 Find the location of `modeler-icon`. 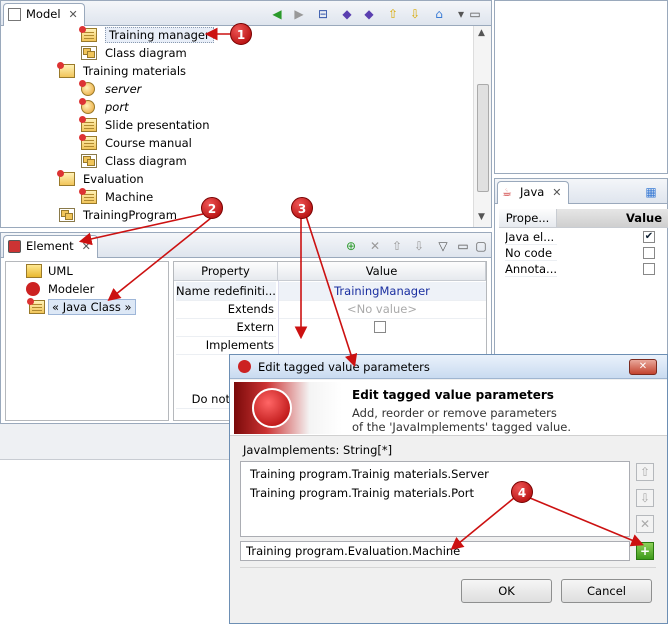

modeler-icon is located at coordinates (33, 289).